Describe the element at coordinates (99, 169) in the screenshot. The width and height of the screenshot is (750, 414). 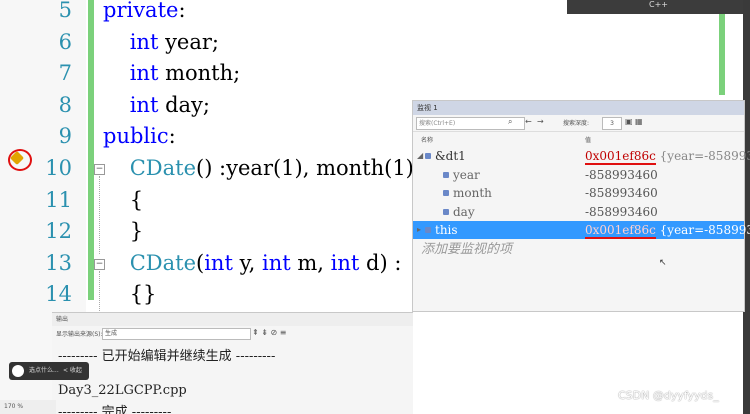
I see `fold-toggle-line-10: −` at that location.